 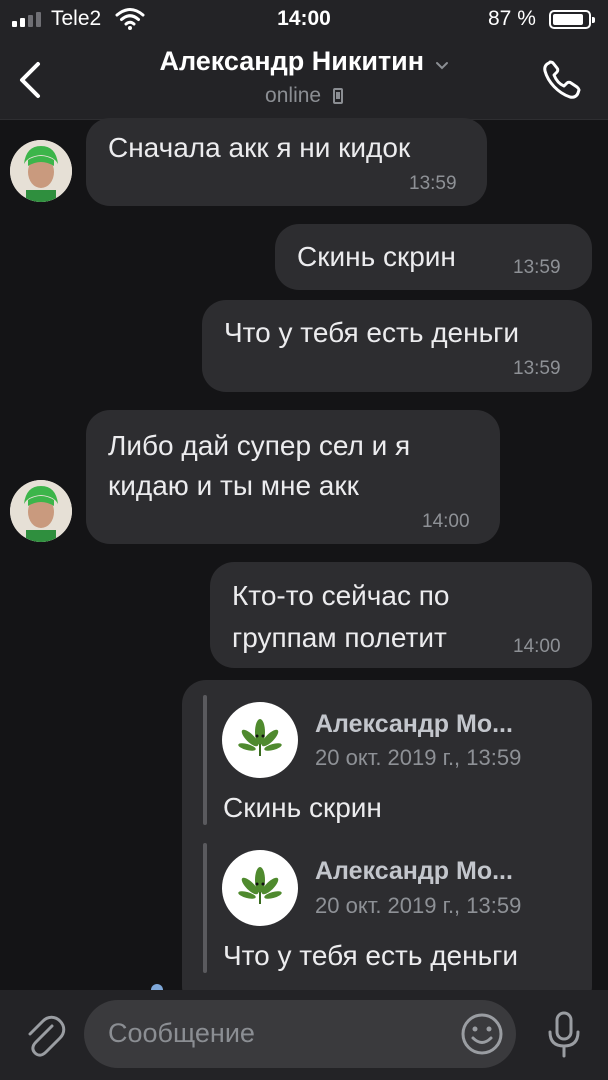 I want to click on microphone-icon, so click(x=564, y=1035).